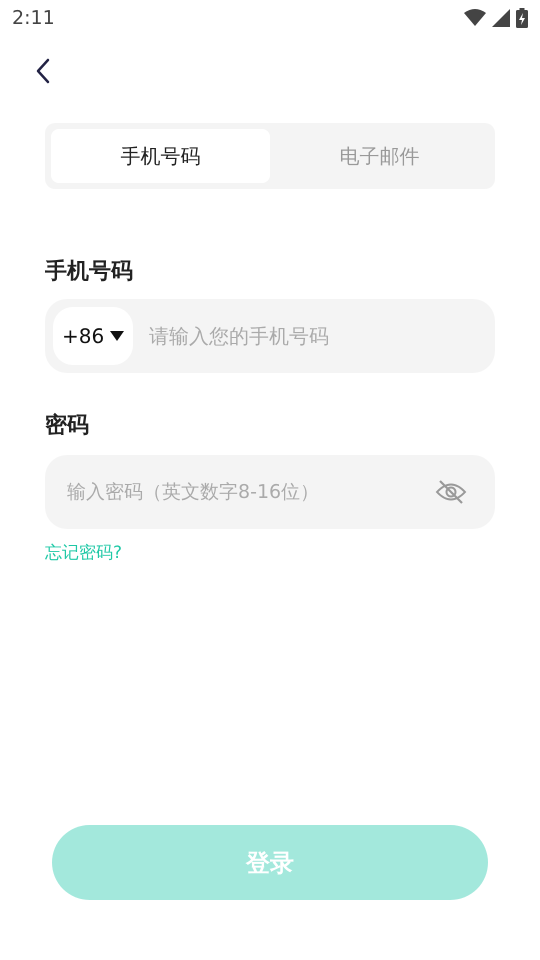  What do you see at coordinates (475, 18) in the screenshot?
I see `wifi-icon` at bounding box center [475, 18].